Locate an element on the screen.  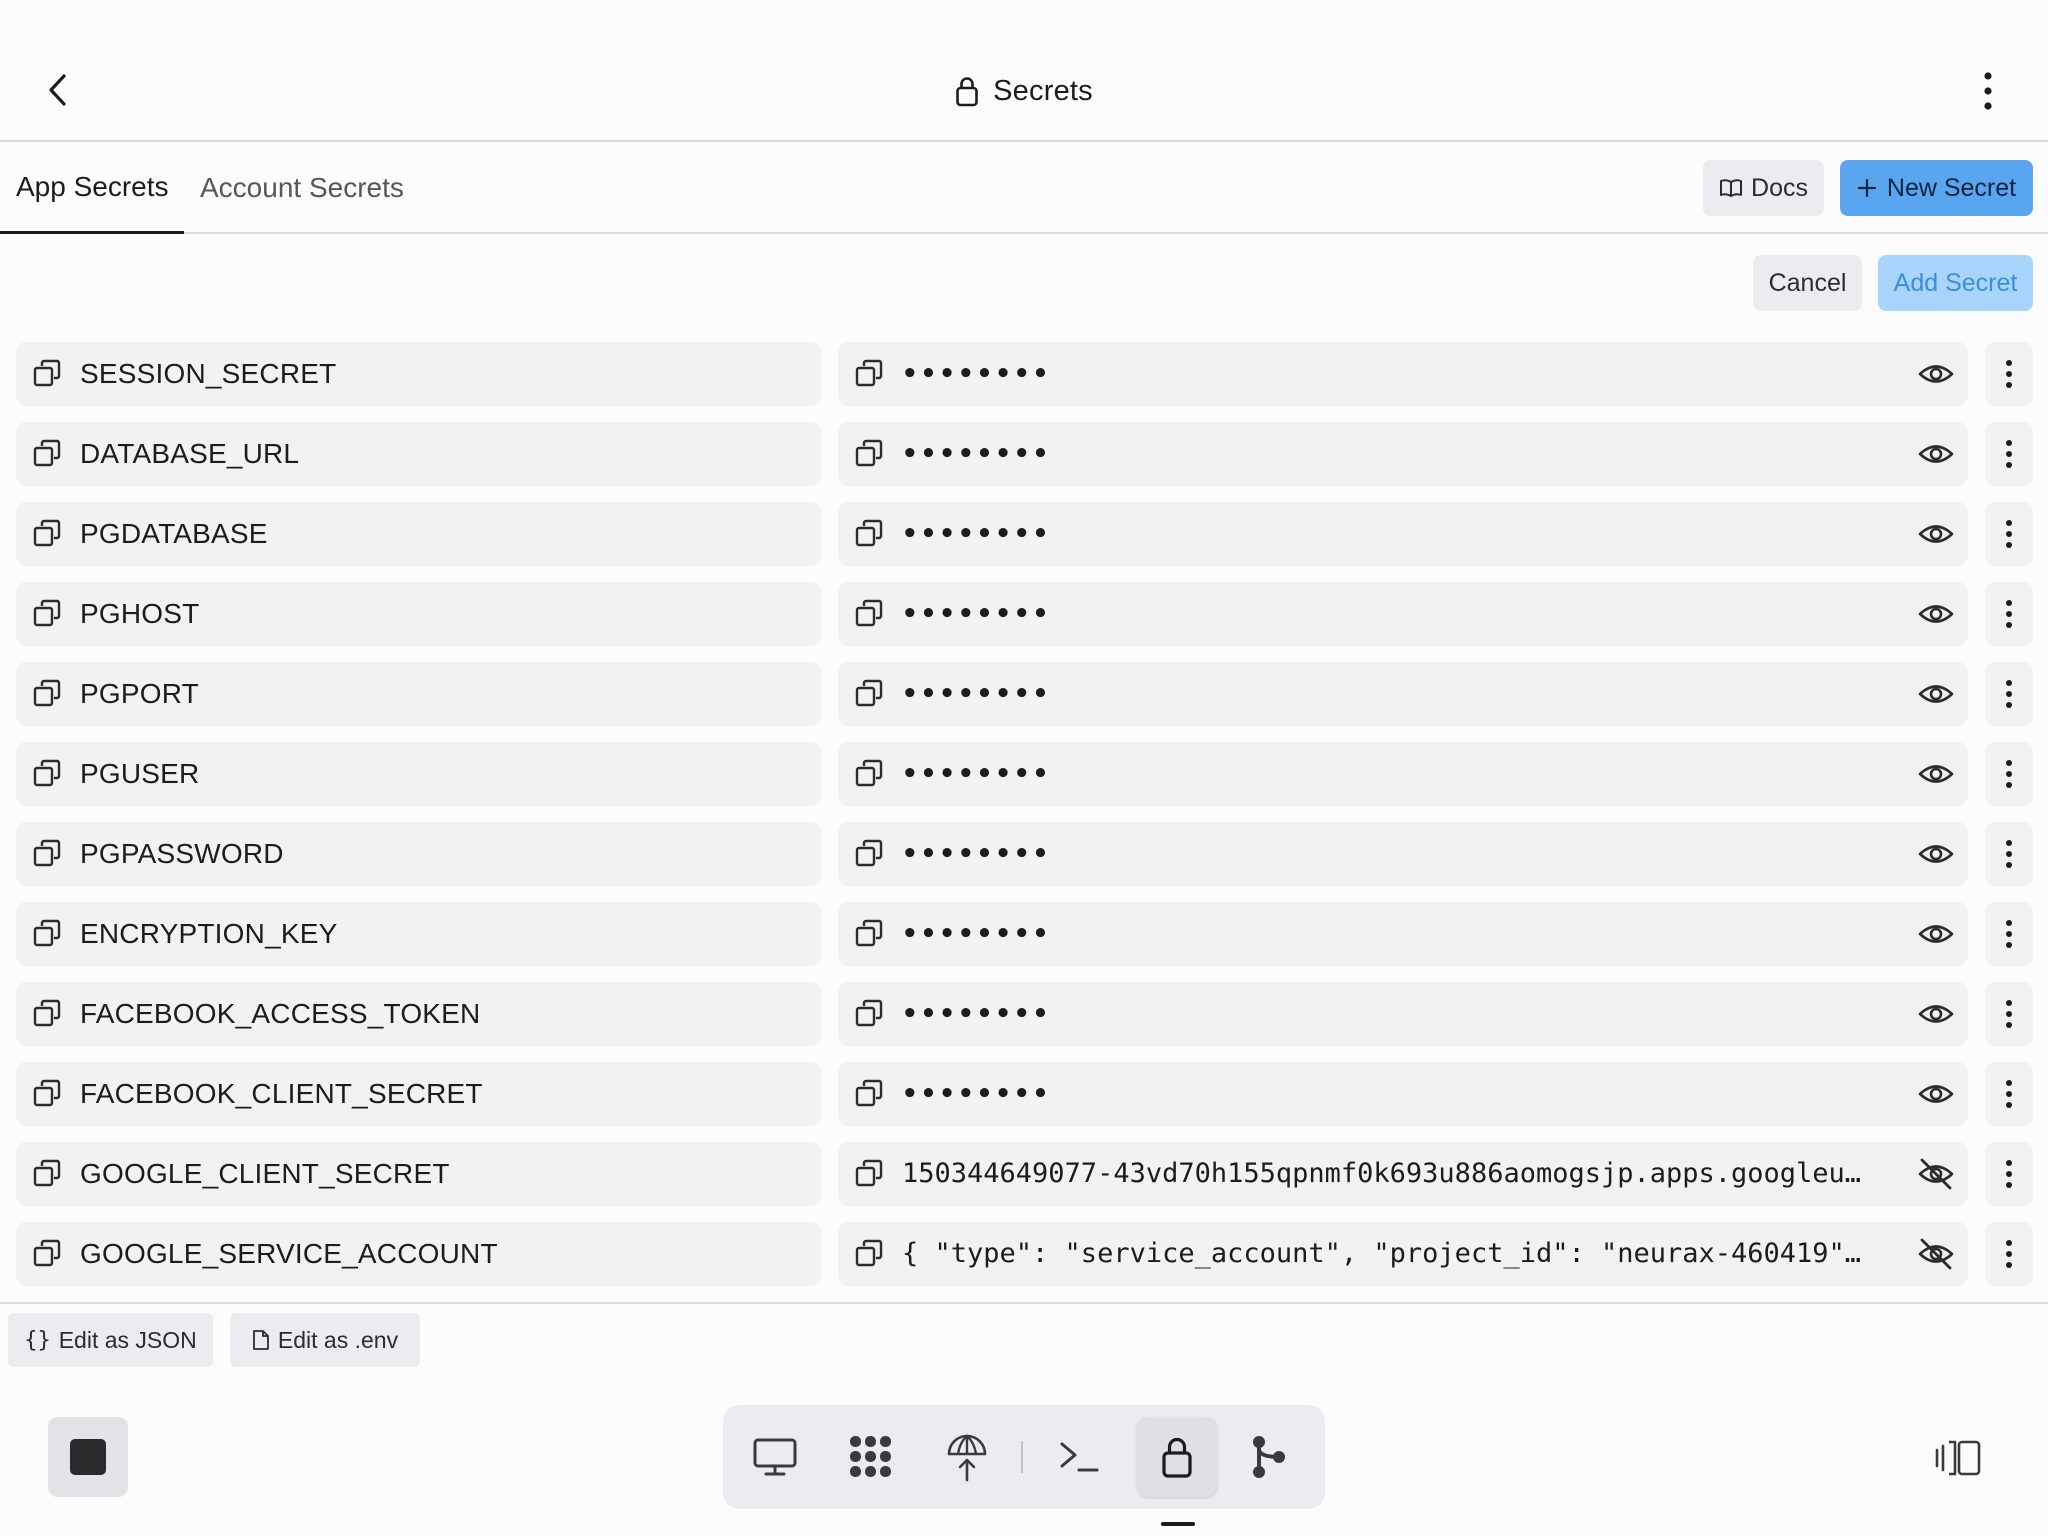
dock-packages is located at coordinates (871, 1457).